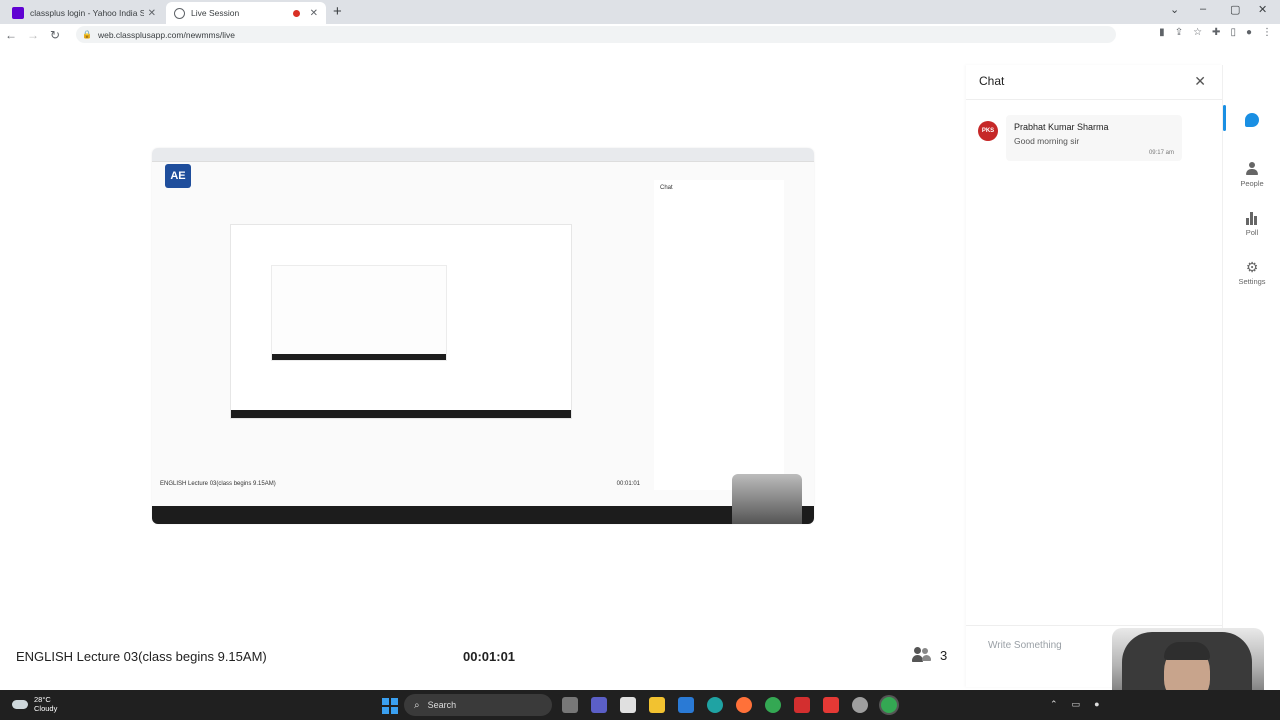 The height and width of the screenshot is (720, 1280). What do you see at coordinates (1251, 376) in the screenshot?
I see `side-rail: People Poll ⚙ Settings` at bounding box center [1251, 376].